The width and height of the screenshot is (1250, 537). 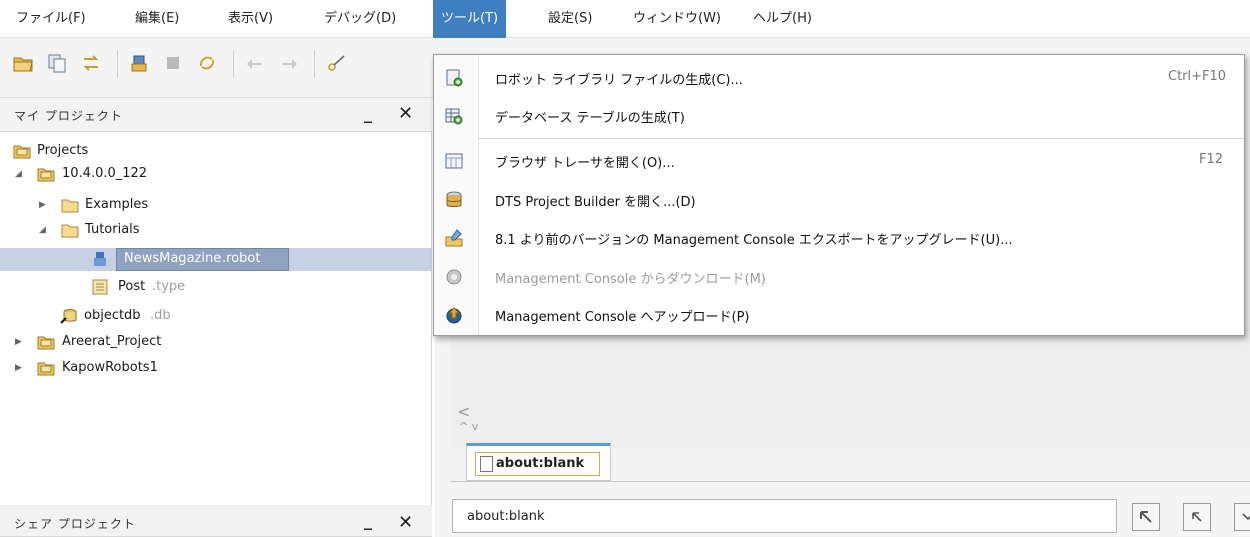 What do you see at coordinates (23, 63) in the screenshot?
I see `open-folder-icon` at bounding box center [23, 63].